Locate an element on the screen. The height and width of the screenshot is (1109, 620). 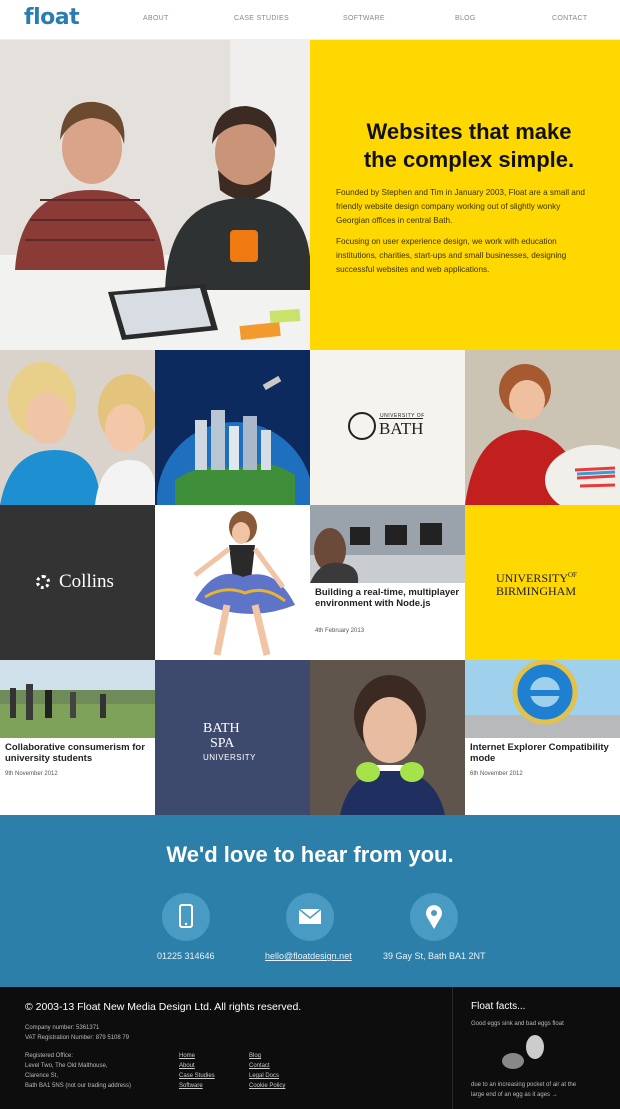
location-pin-icon is located at coordinates (434, 917).